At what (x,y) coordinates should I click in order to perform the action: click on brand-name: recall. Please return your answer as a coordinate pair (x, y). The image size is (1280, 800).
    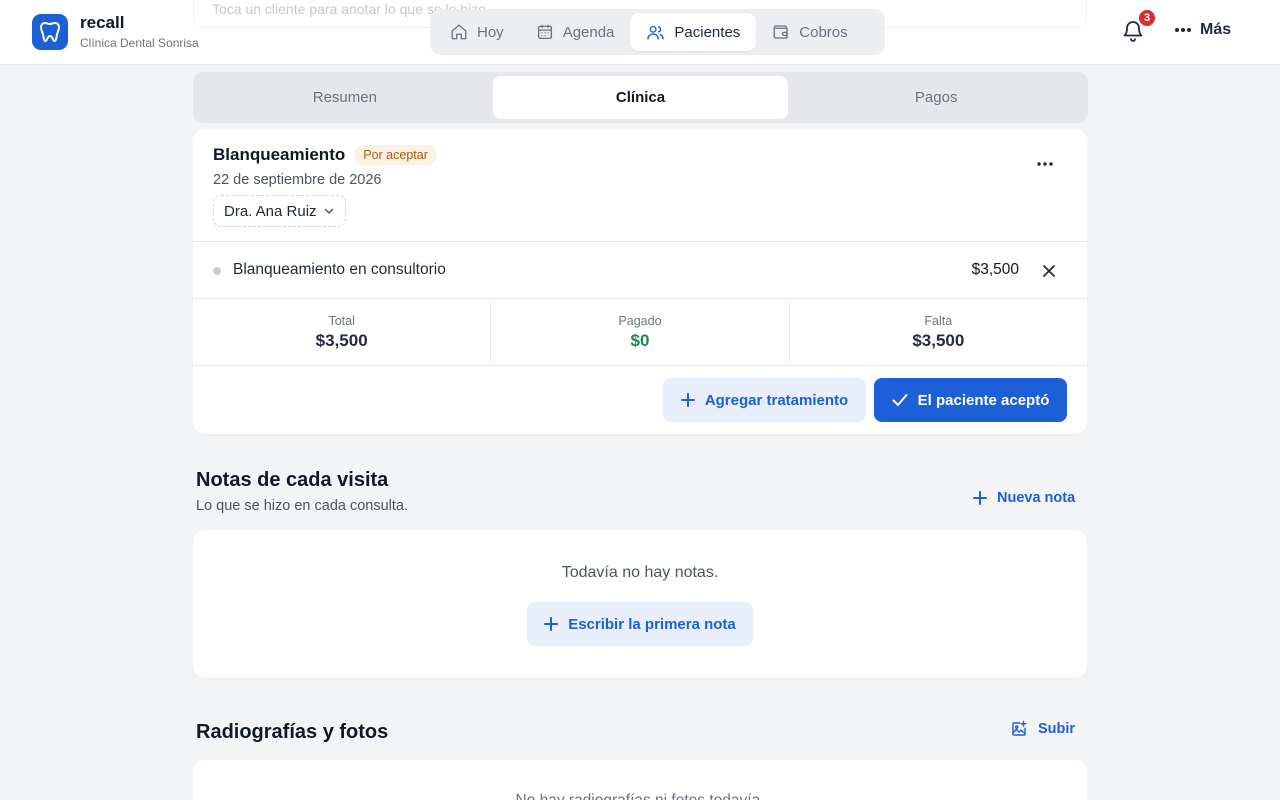
    Looking at the image, I should click on (102, 22).